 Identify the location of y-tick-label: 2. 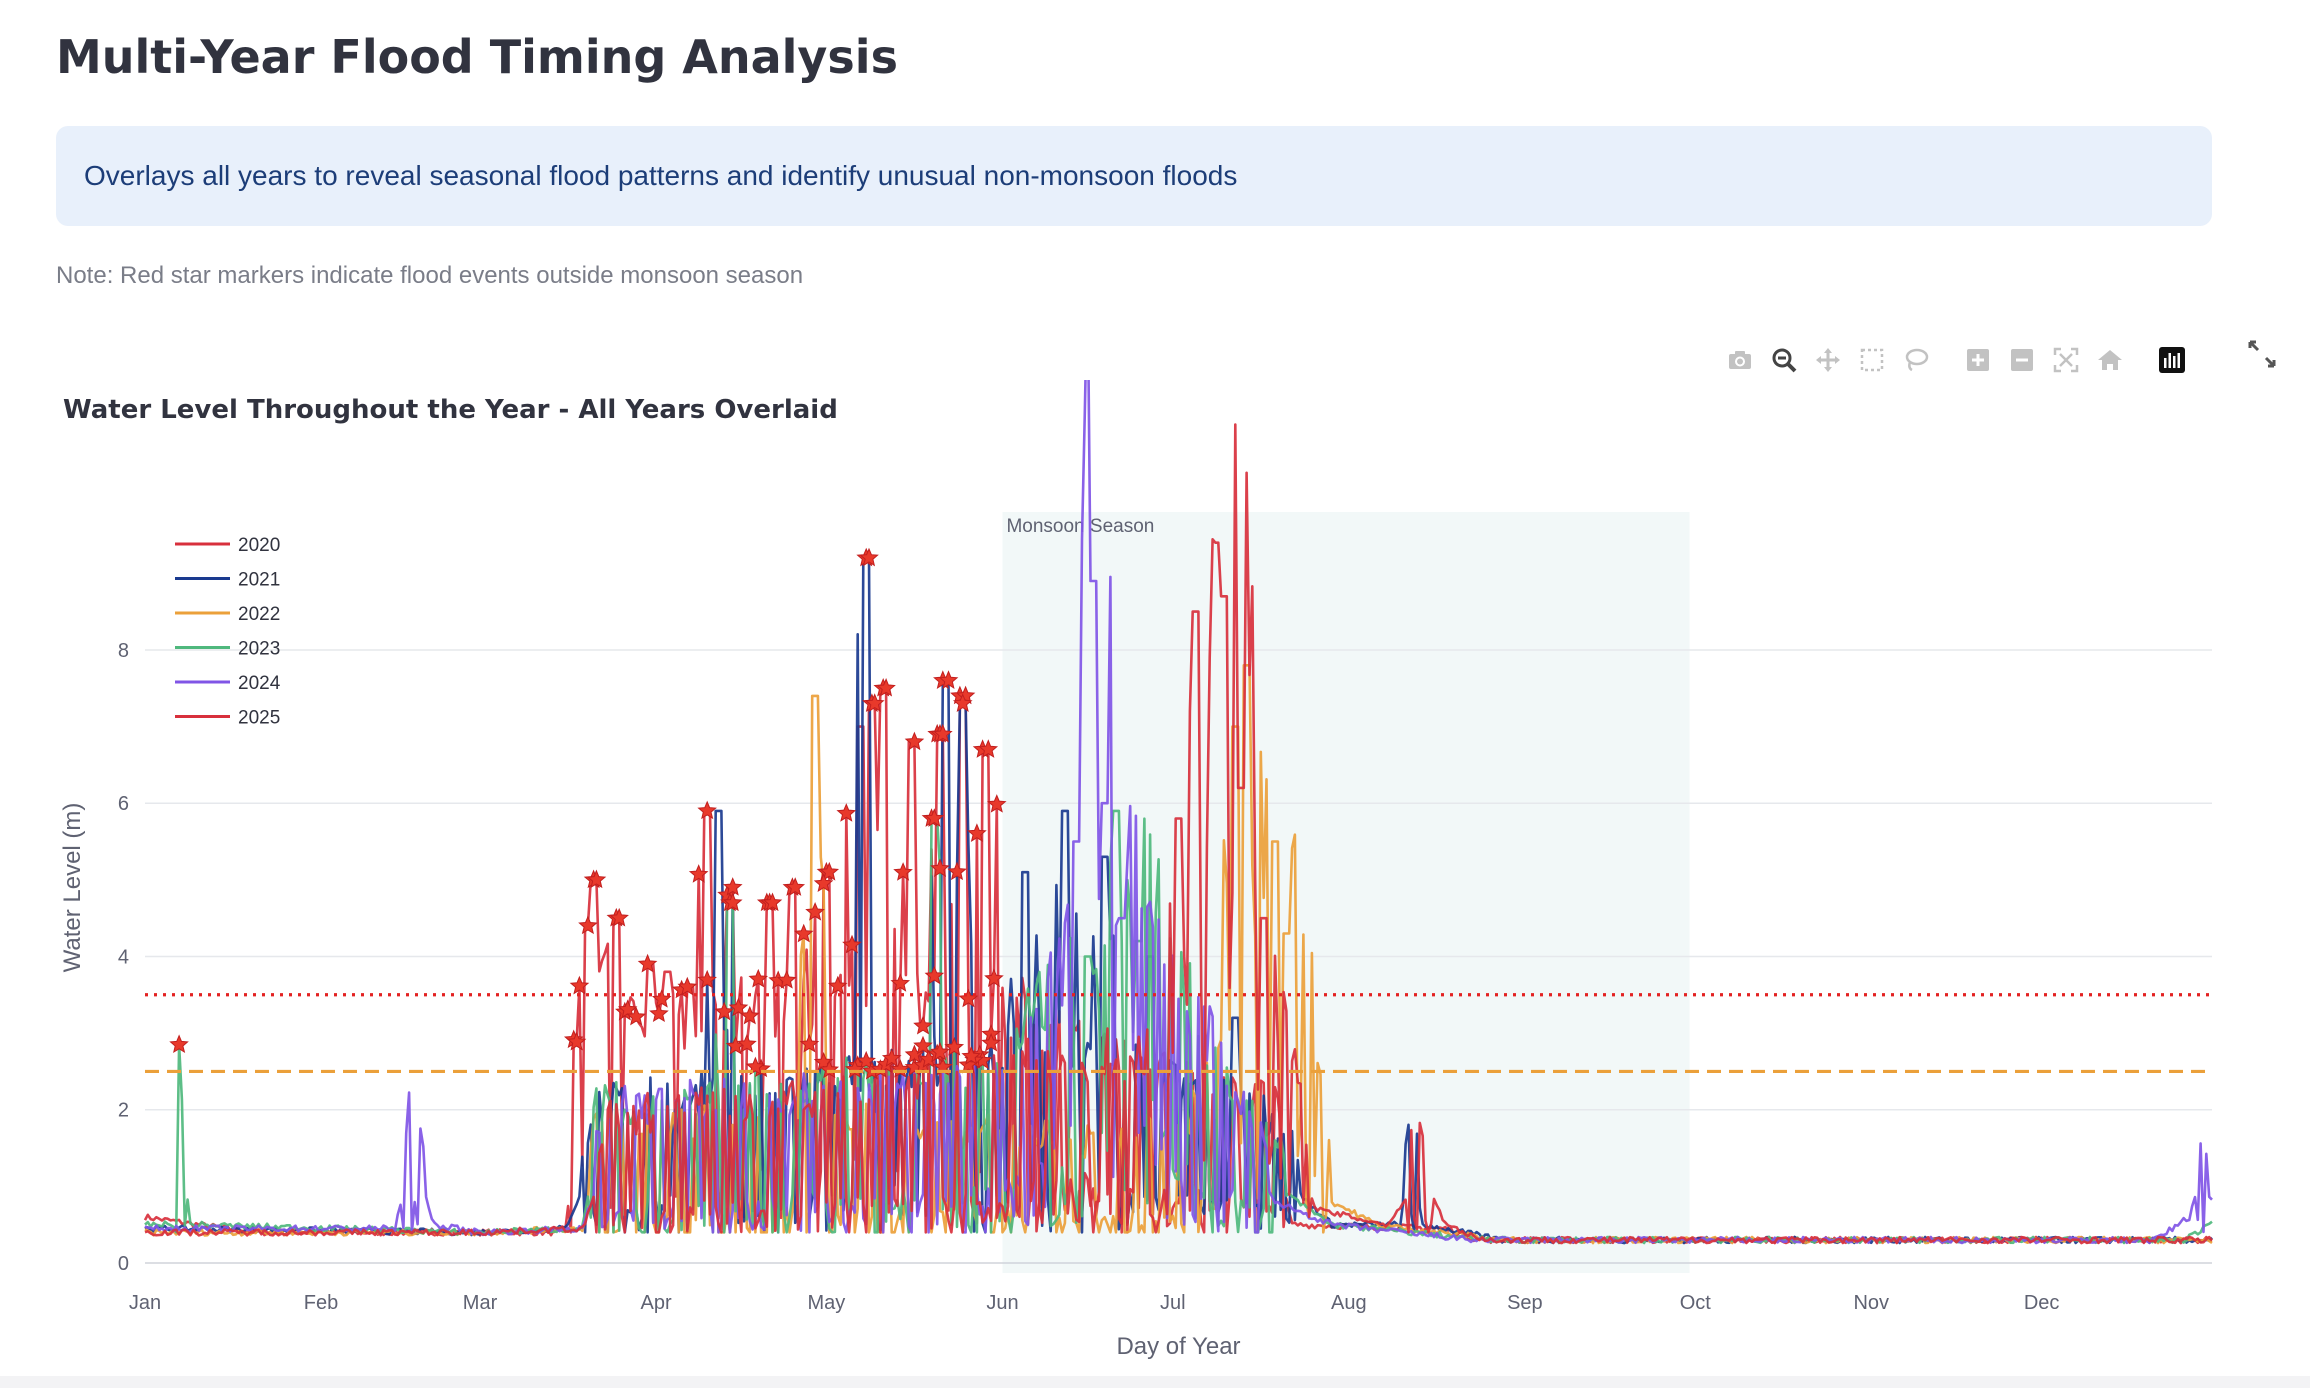
(123, 1111).